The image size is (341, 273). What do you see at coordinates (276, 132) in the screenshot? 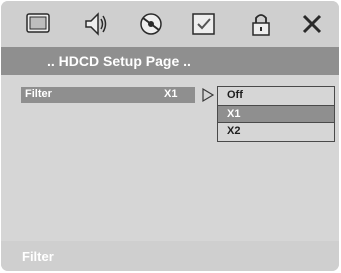
I see `option-x2: X2` at bounding box center [276, 132].